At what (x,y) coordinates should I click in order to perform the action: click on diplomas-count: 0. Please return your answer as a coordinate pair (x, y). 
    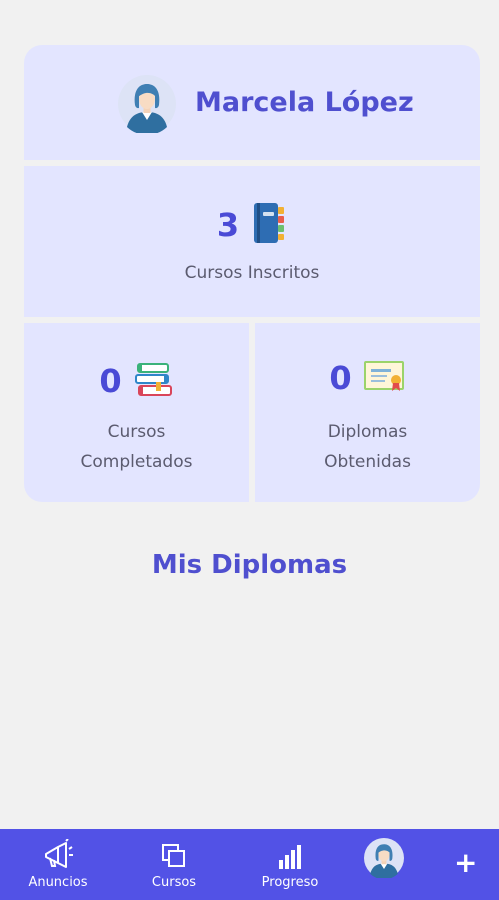
    Looking at the image, I should click on (340, 378).